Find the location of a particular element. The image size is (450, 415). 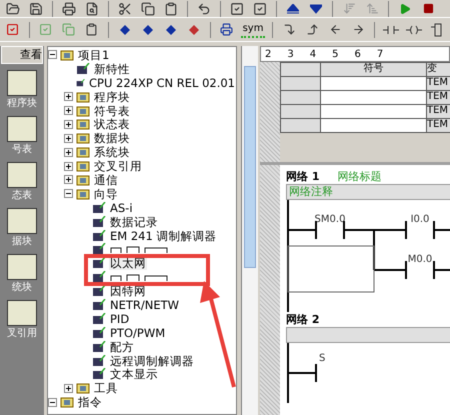

nav-item: 态表 is located at coordinates (22, 195).